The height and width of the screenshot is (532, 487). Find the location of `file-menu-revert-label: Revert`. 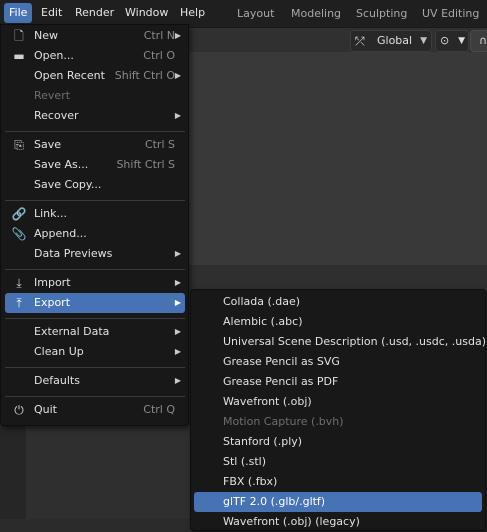

file-menu-revert-label: Revert is located at coordinates (52, 95).